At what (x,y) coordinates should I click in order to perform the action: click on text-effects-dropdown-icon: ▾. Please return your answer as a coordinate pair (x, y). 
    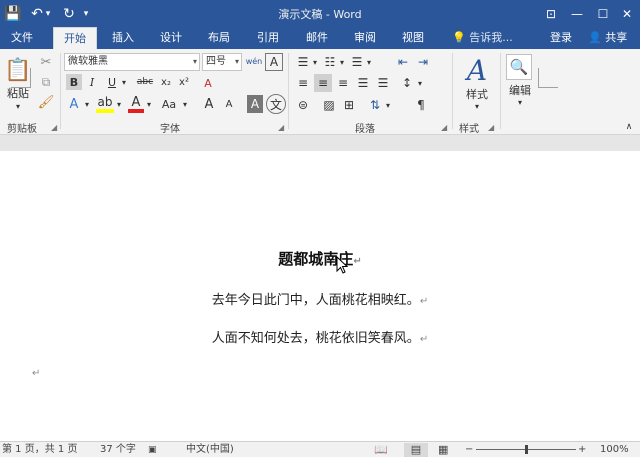
    Looking at the image, I should click on (87, 104).